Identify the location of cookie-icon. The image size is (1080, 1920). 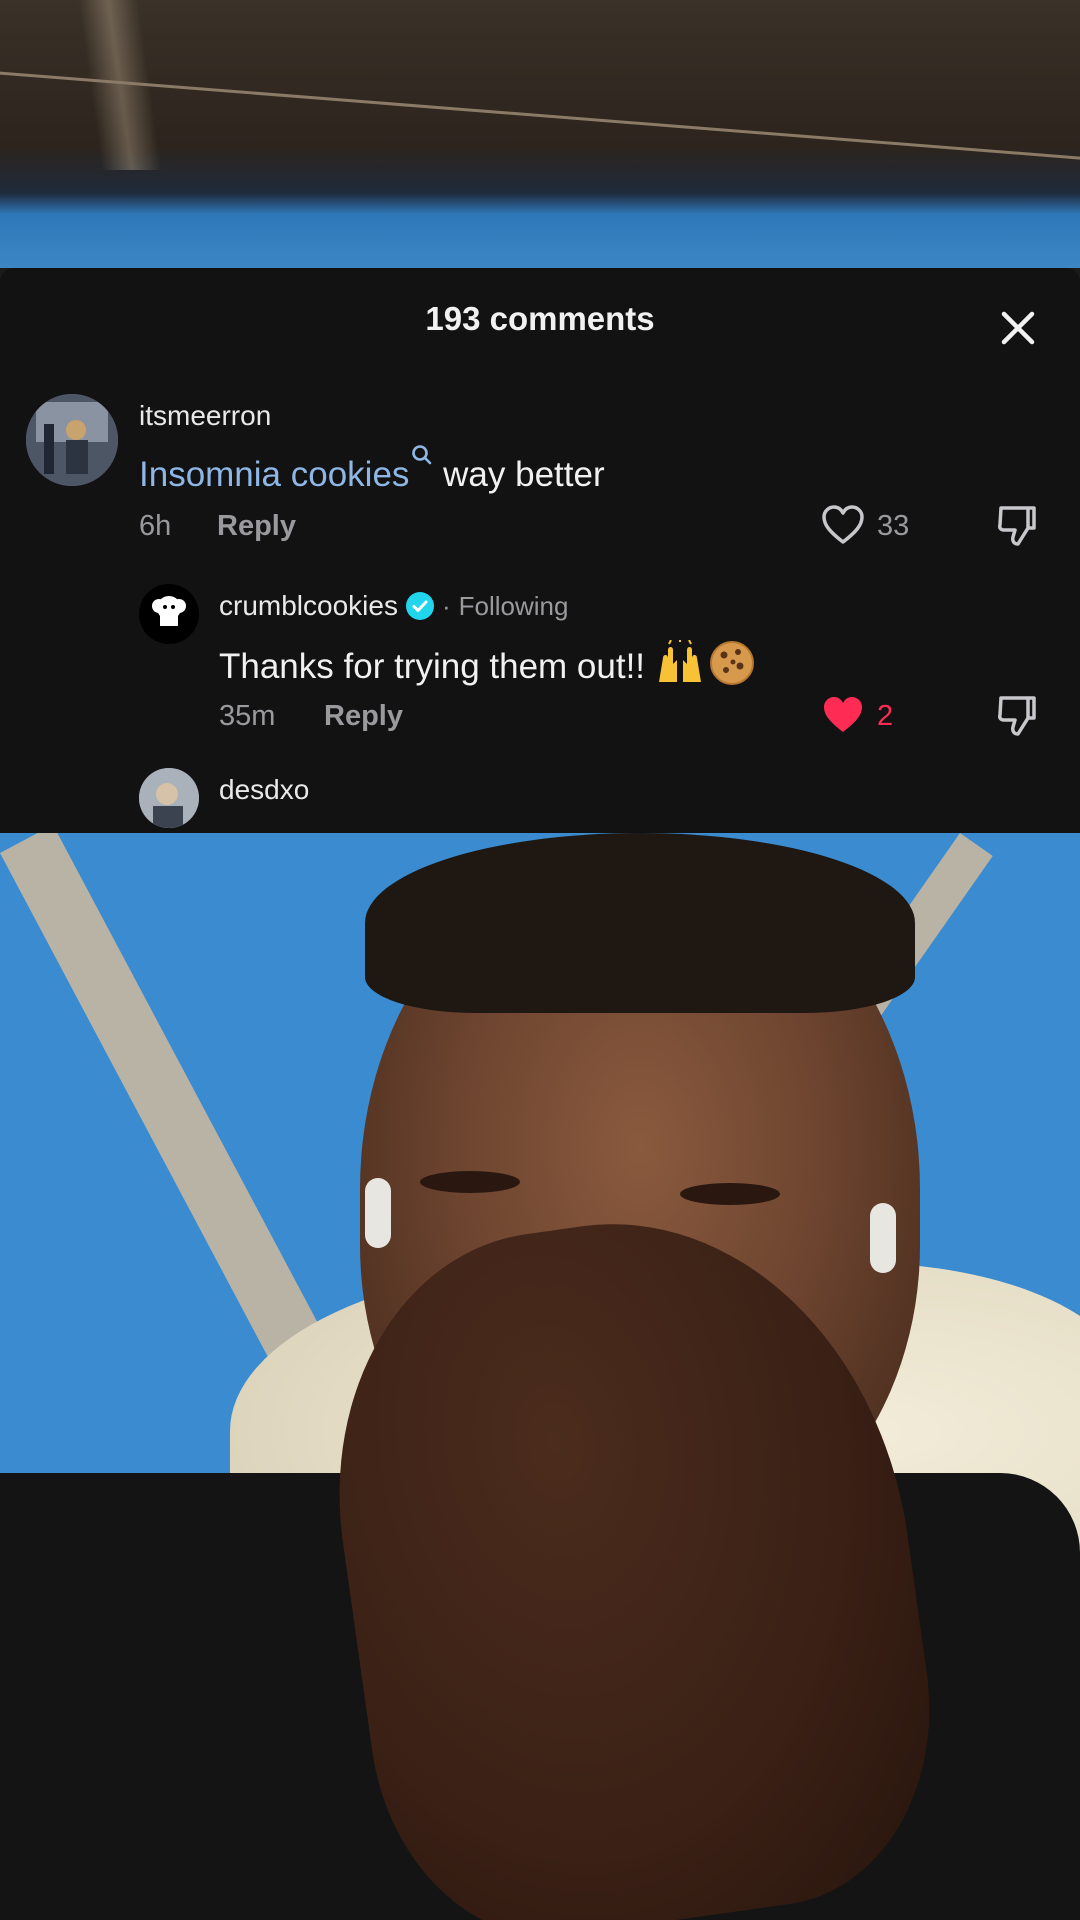
(732, 663).